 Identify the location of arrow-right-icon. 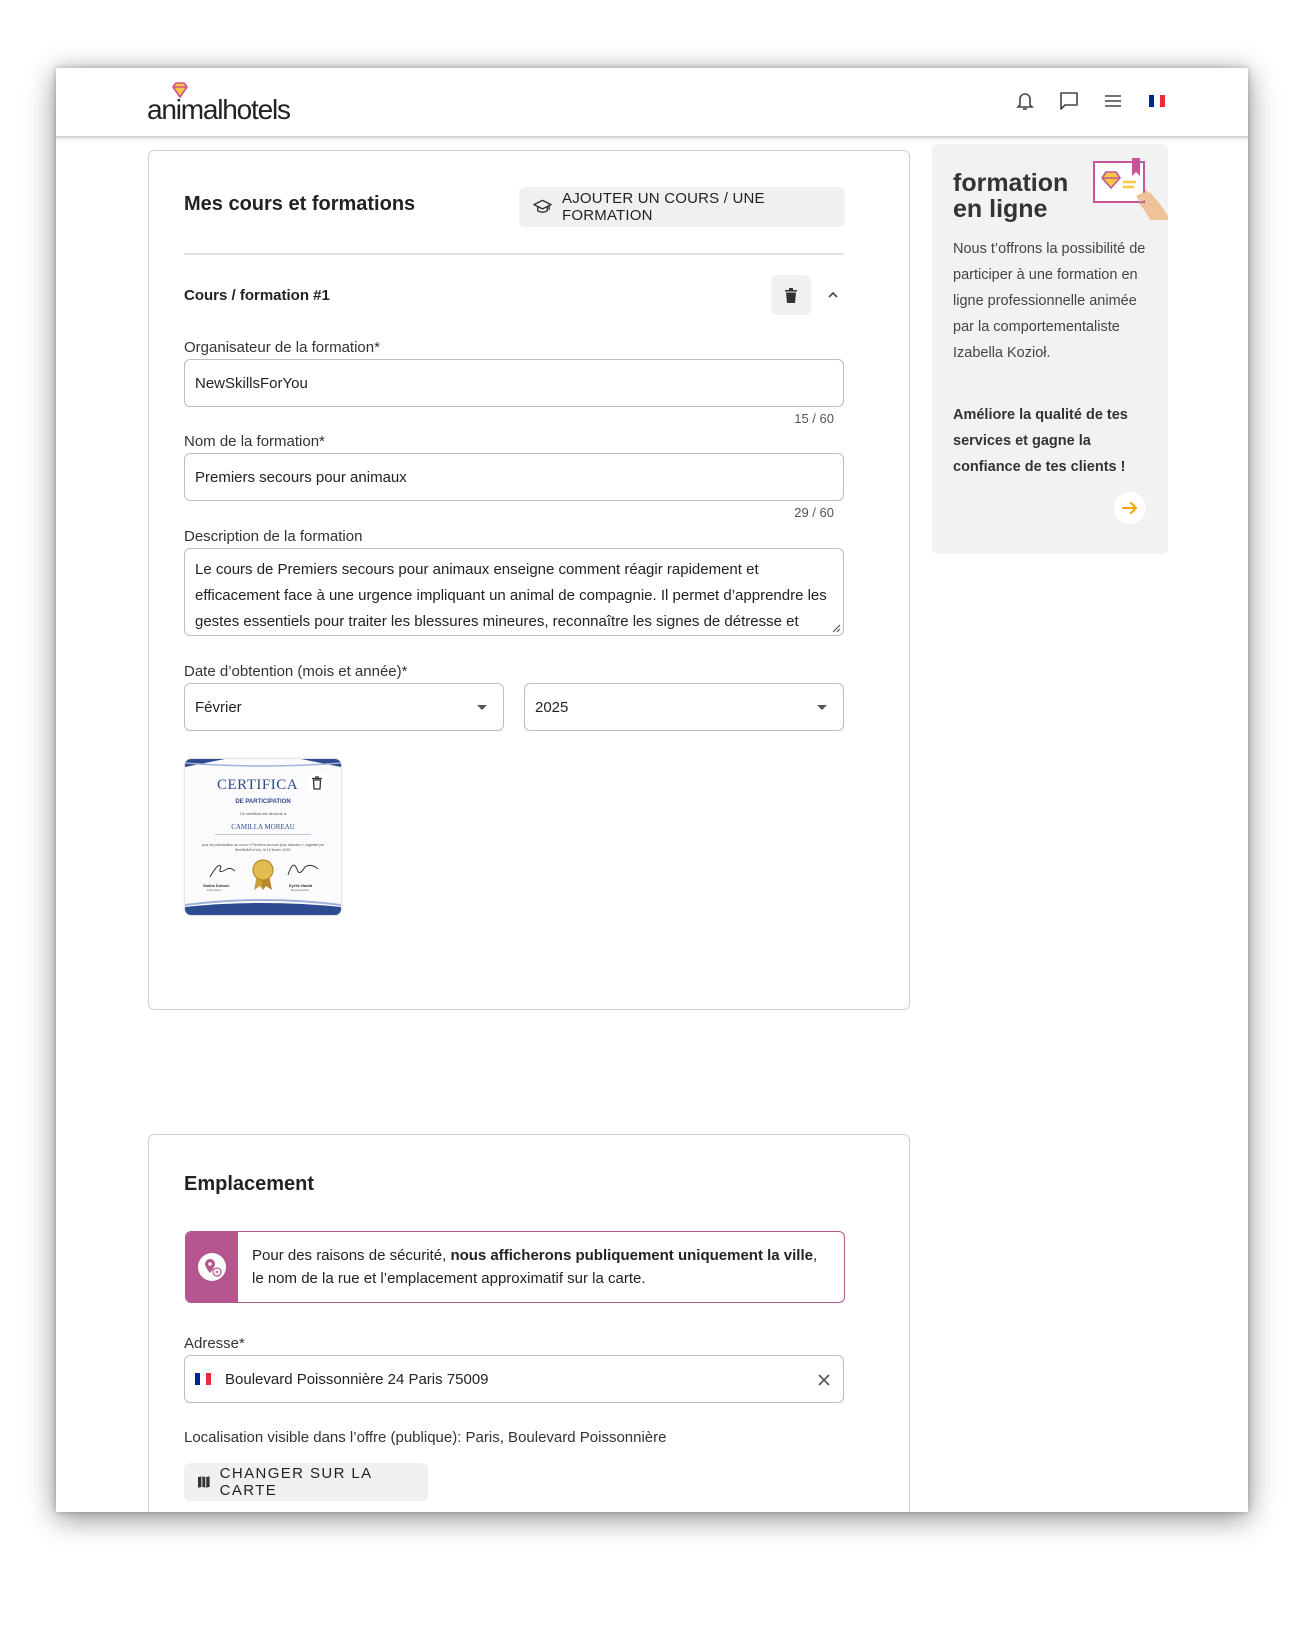
(1129, 508).